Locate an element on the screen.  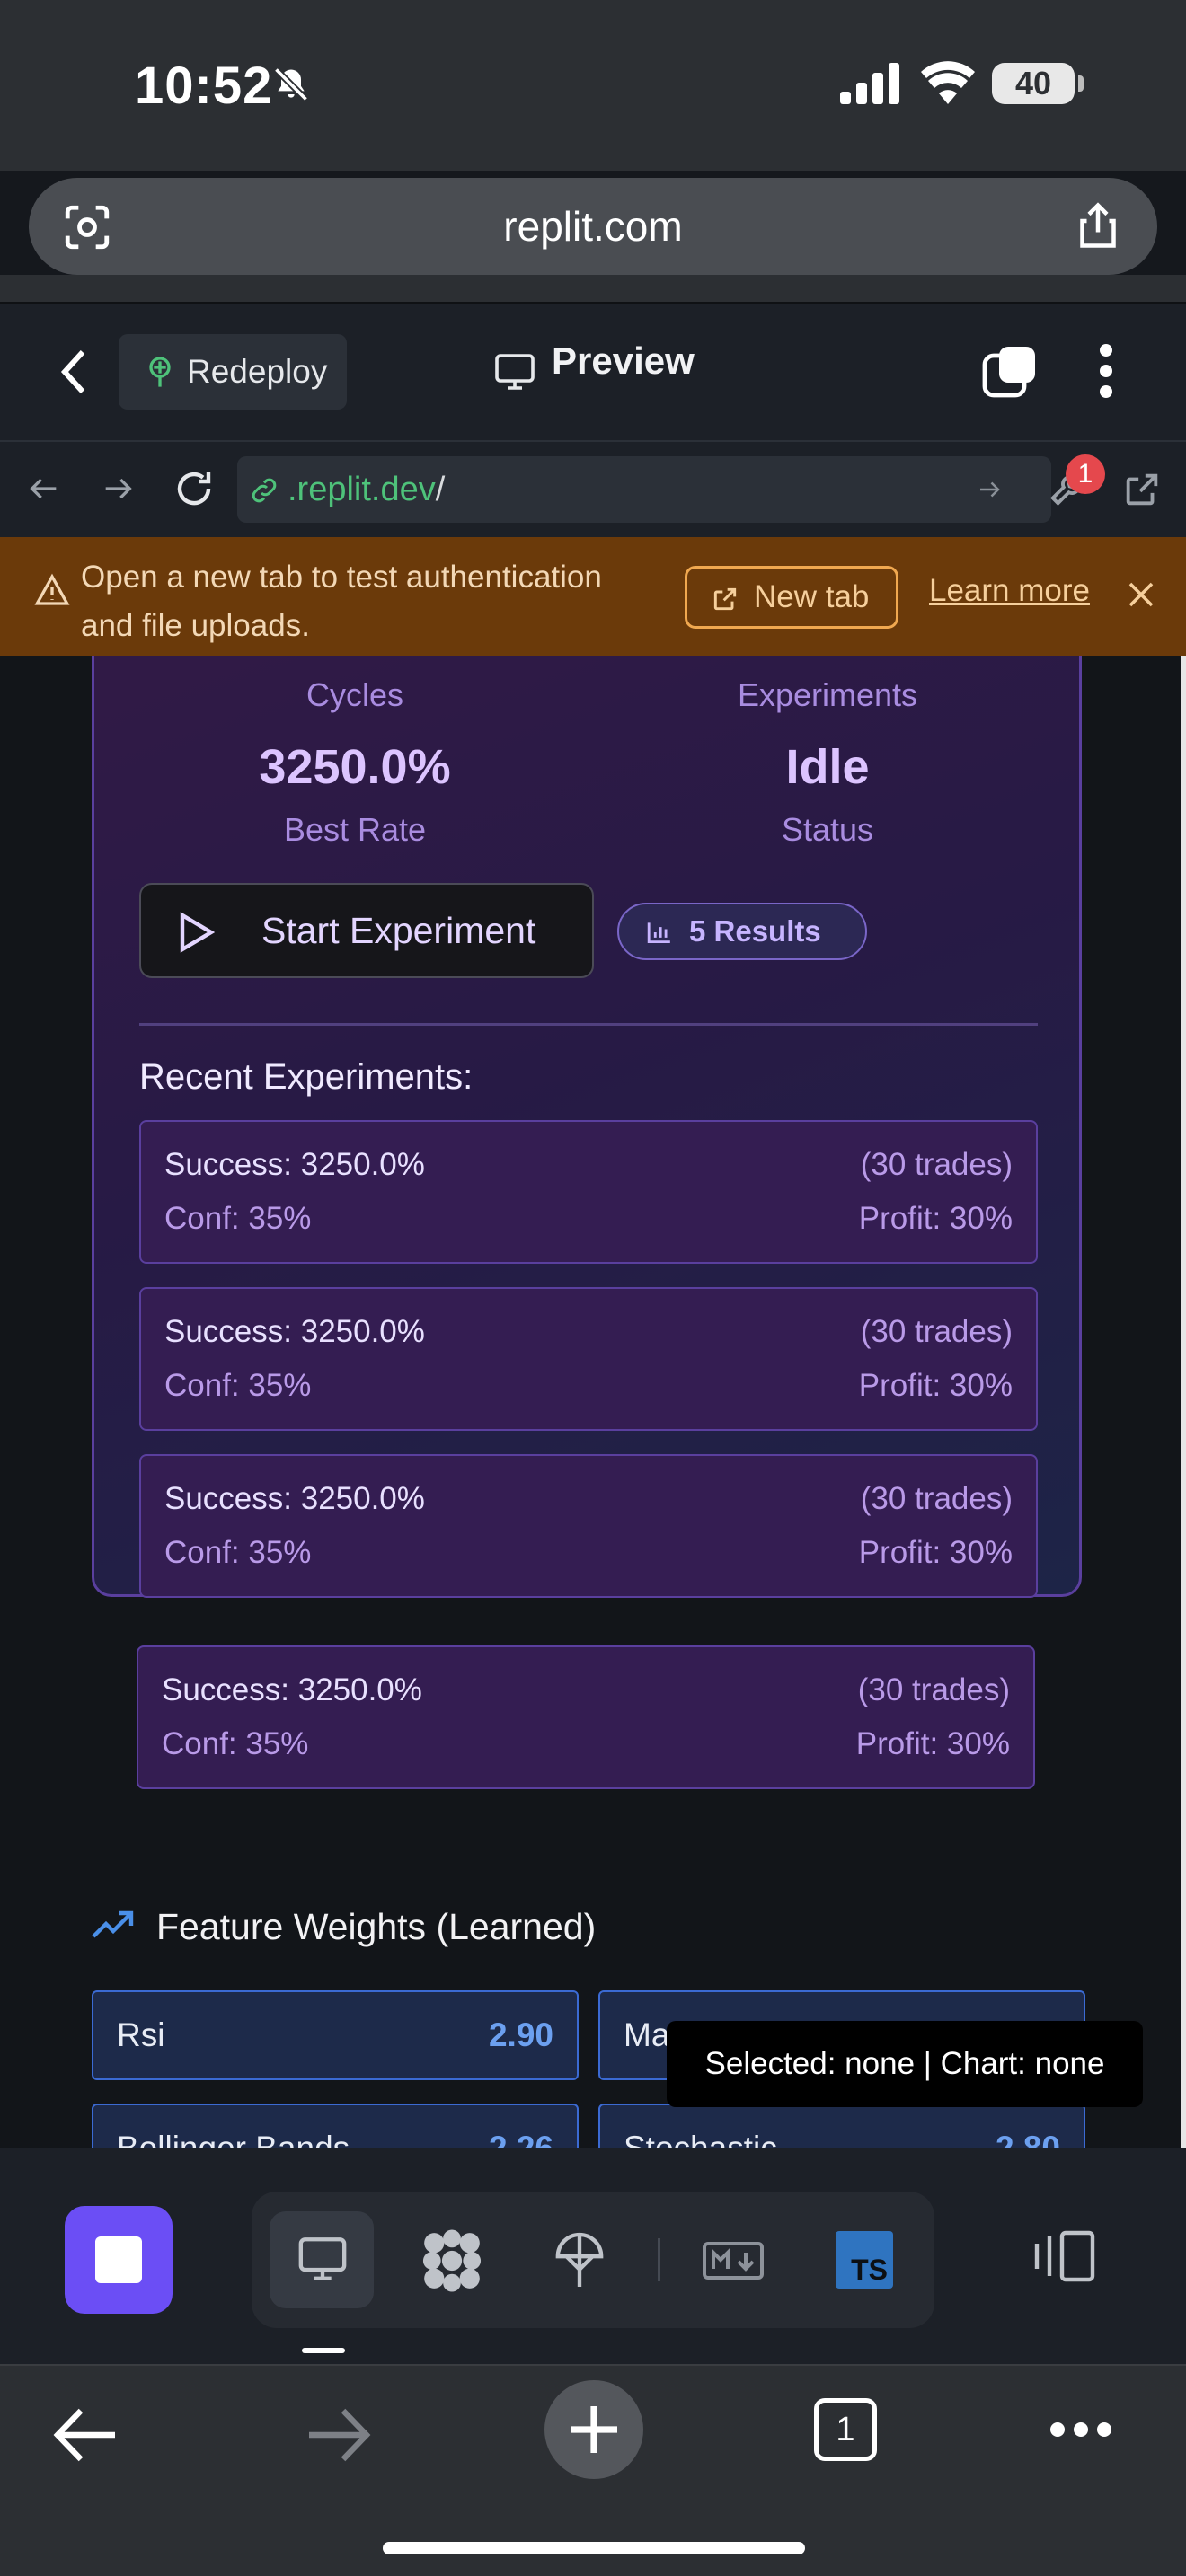
notification-badge: 1 is located at coordinates (1085, 474).